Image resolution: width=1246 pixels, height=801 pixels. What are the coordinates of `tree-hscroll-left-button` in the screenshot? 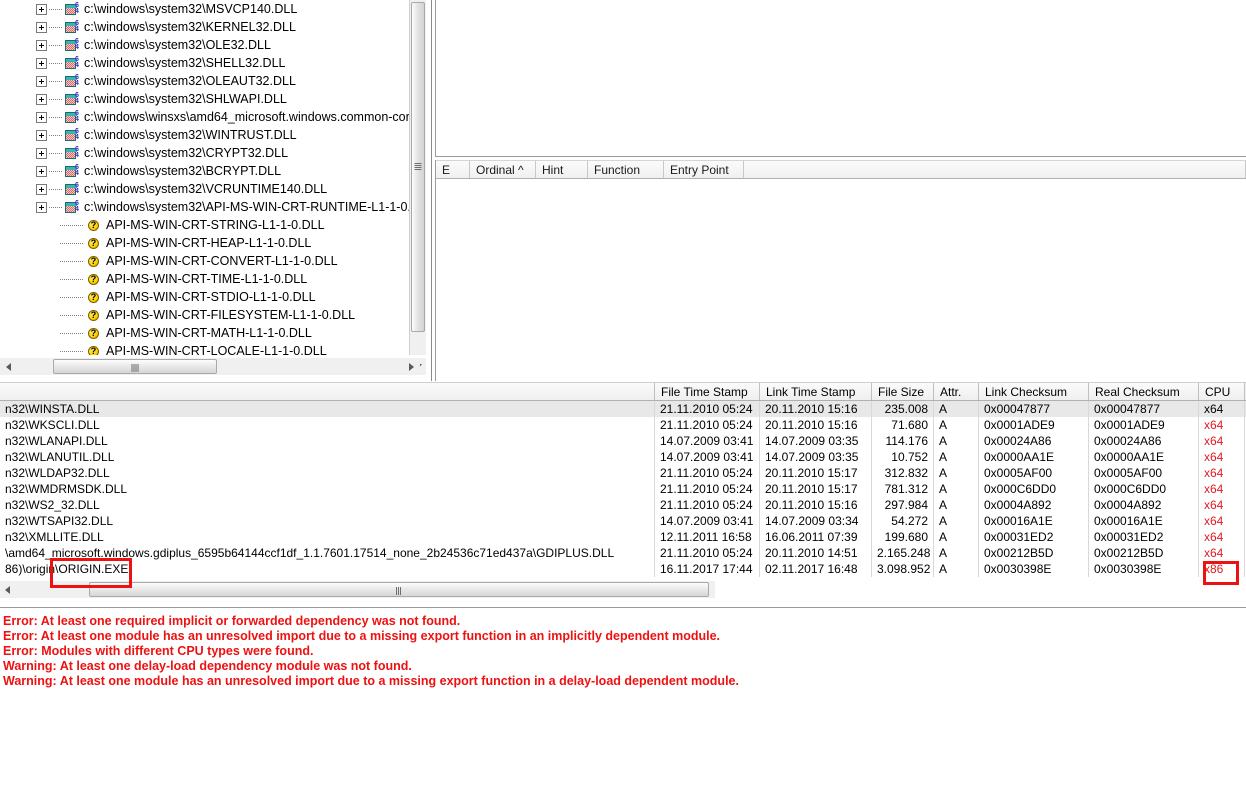 It's located at (8, 366).